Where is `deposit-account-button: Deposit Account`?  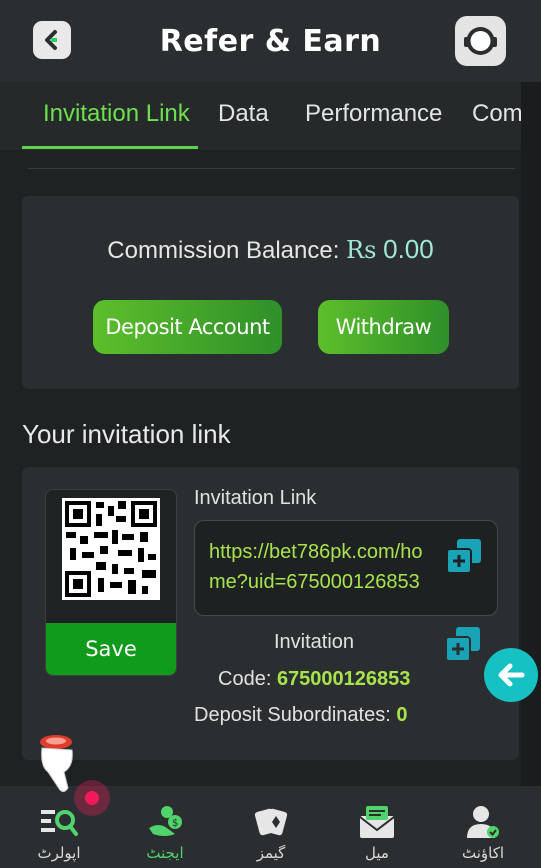 deposit-account-button: Deposit Account is located at coordinates (187, 327).